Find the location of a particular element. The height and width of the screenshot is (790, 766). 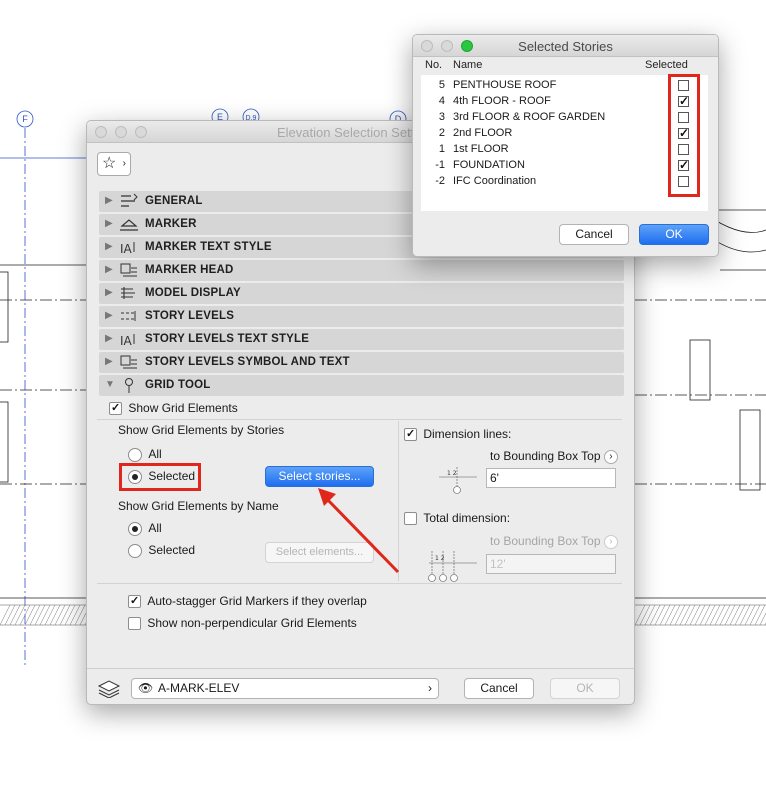

target-label: to Bounding Box Top is located at coordinates (545, 456).